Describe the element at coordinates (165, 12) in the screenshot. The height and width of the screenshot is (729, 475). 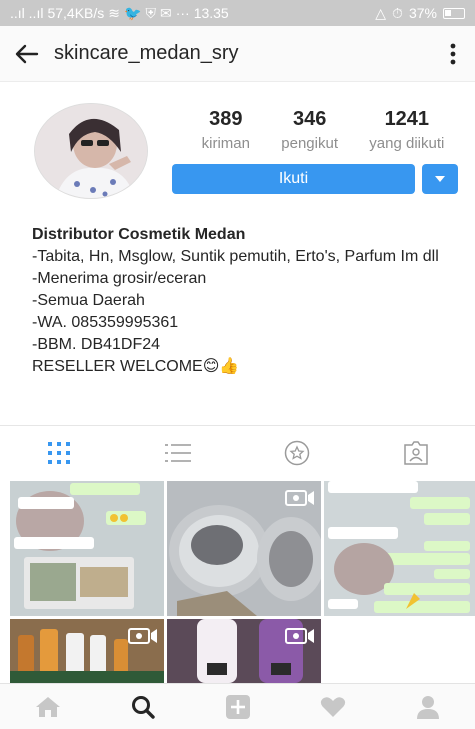
I see `mail-icon: ✉` at that location.